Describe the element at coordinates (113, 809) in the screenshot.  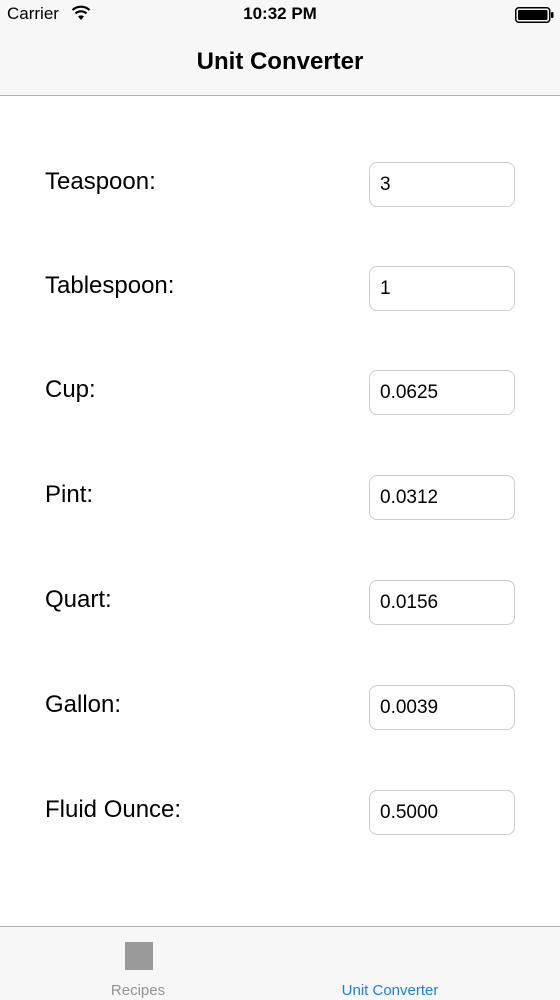
I see `fluid-ounce-label: Fluid Ounce:` at that location.